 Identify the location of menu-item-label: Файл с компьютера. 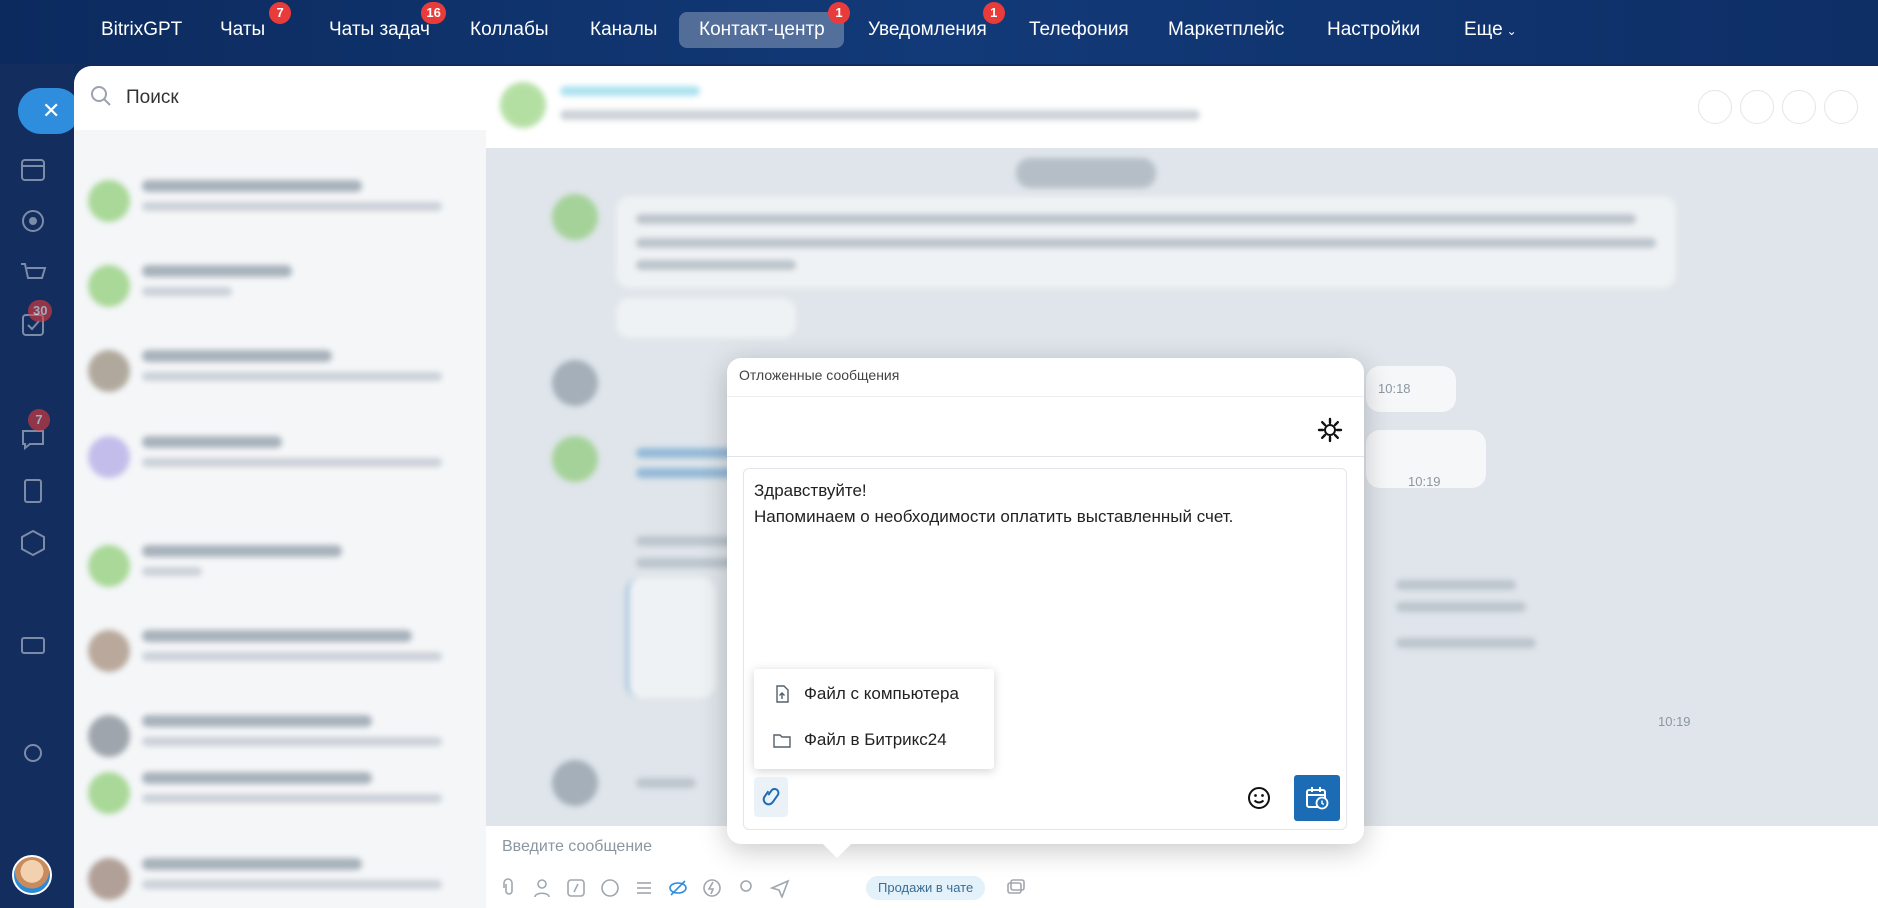
(881, 693).